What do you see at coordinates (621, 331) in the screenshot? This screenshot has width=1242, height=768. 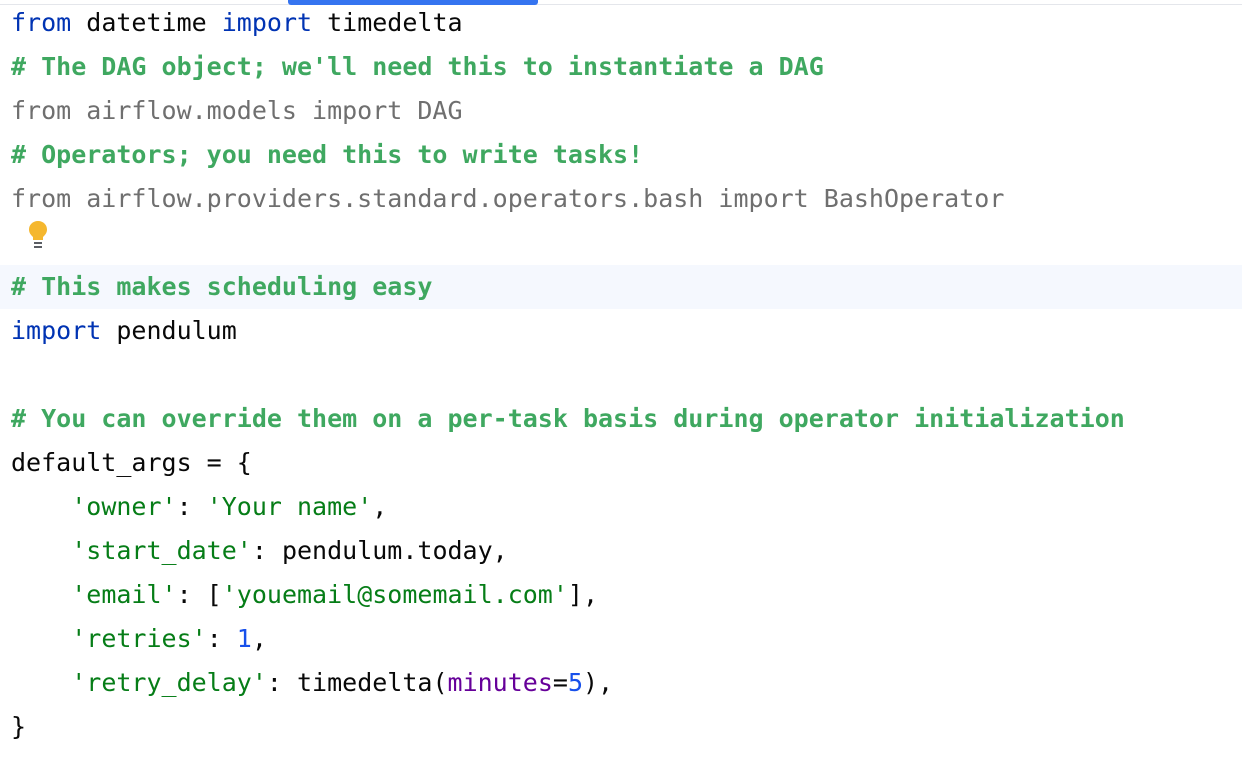 I see `code-line: import pendulum` at bounding box center [621, 331].